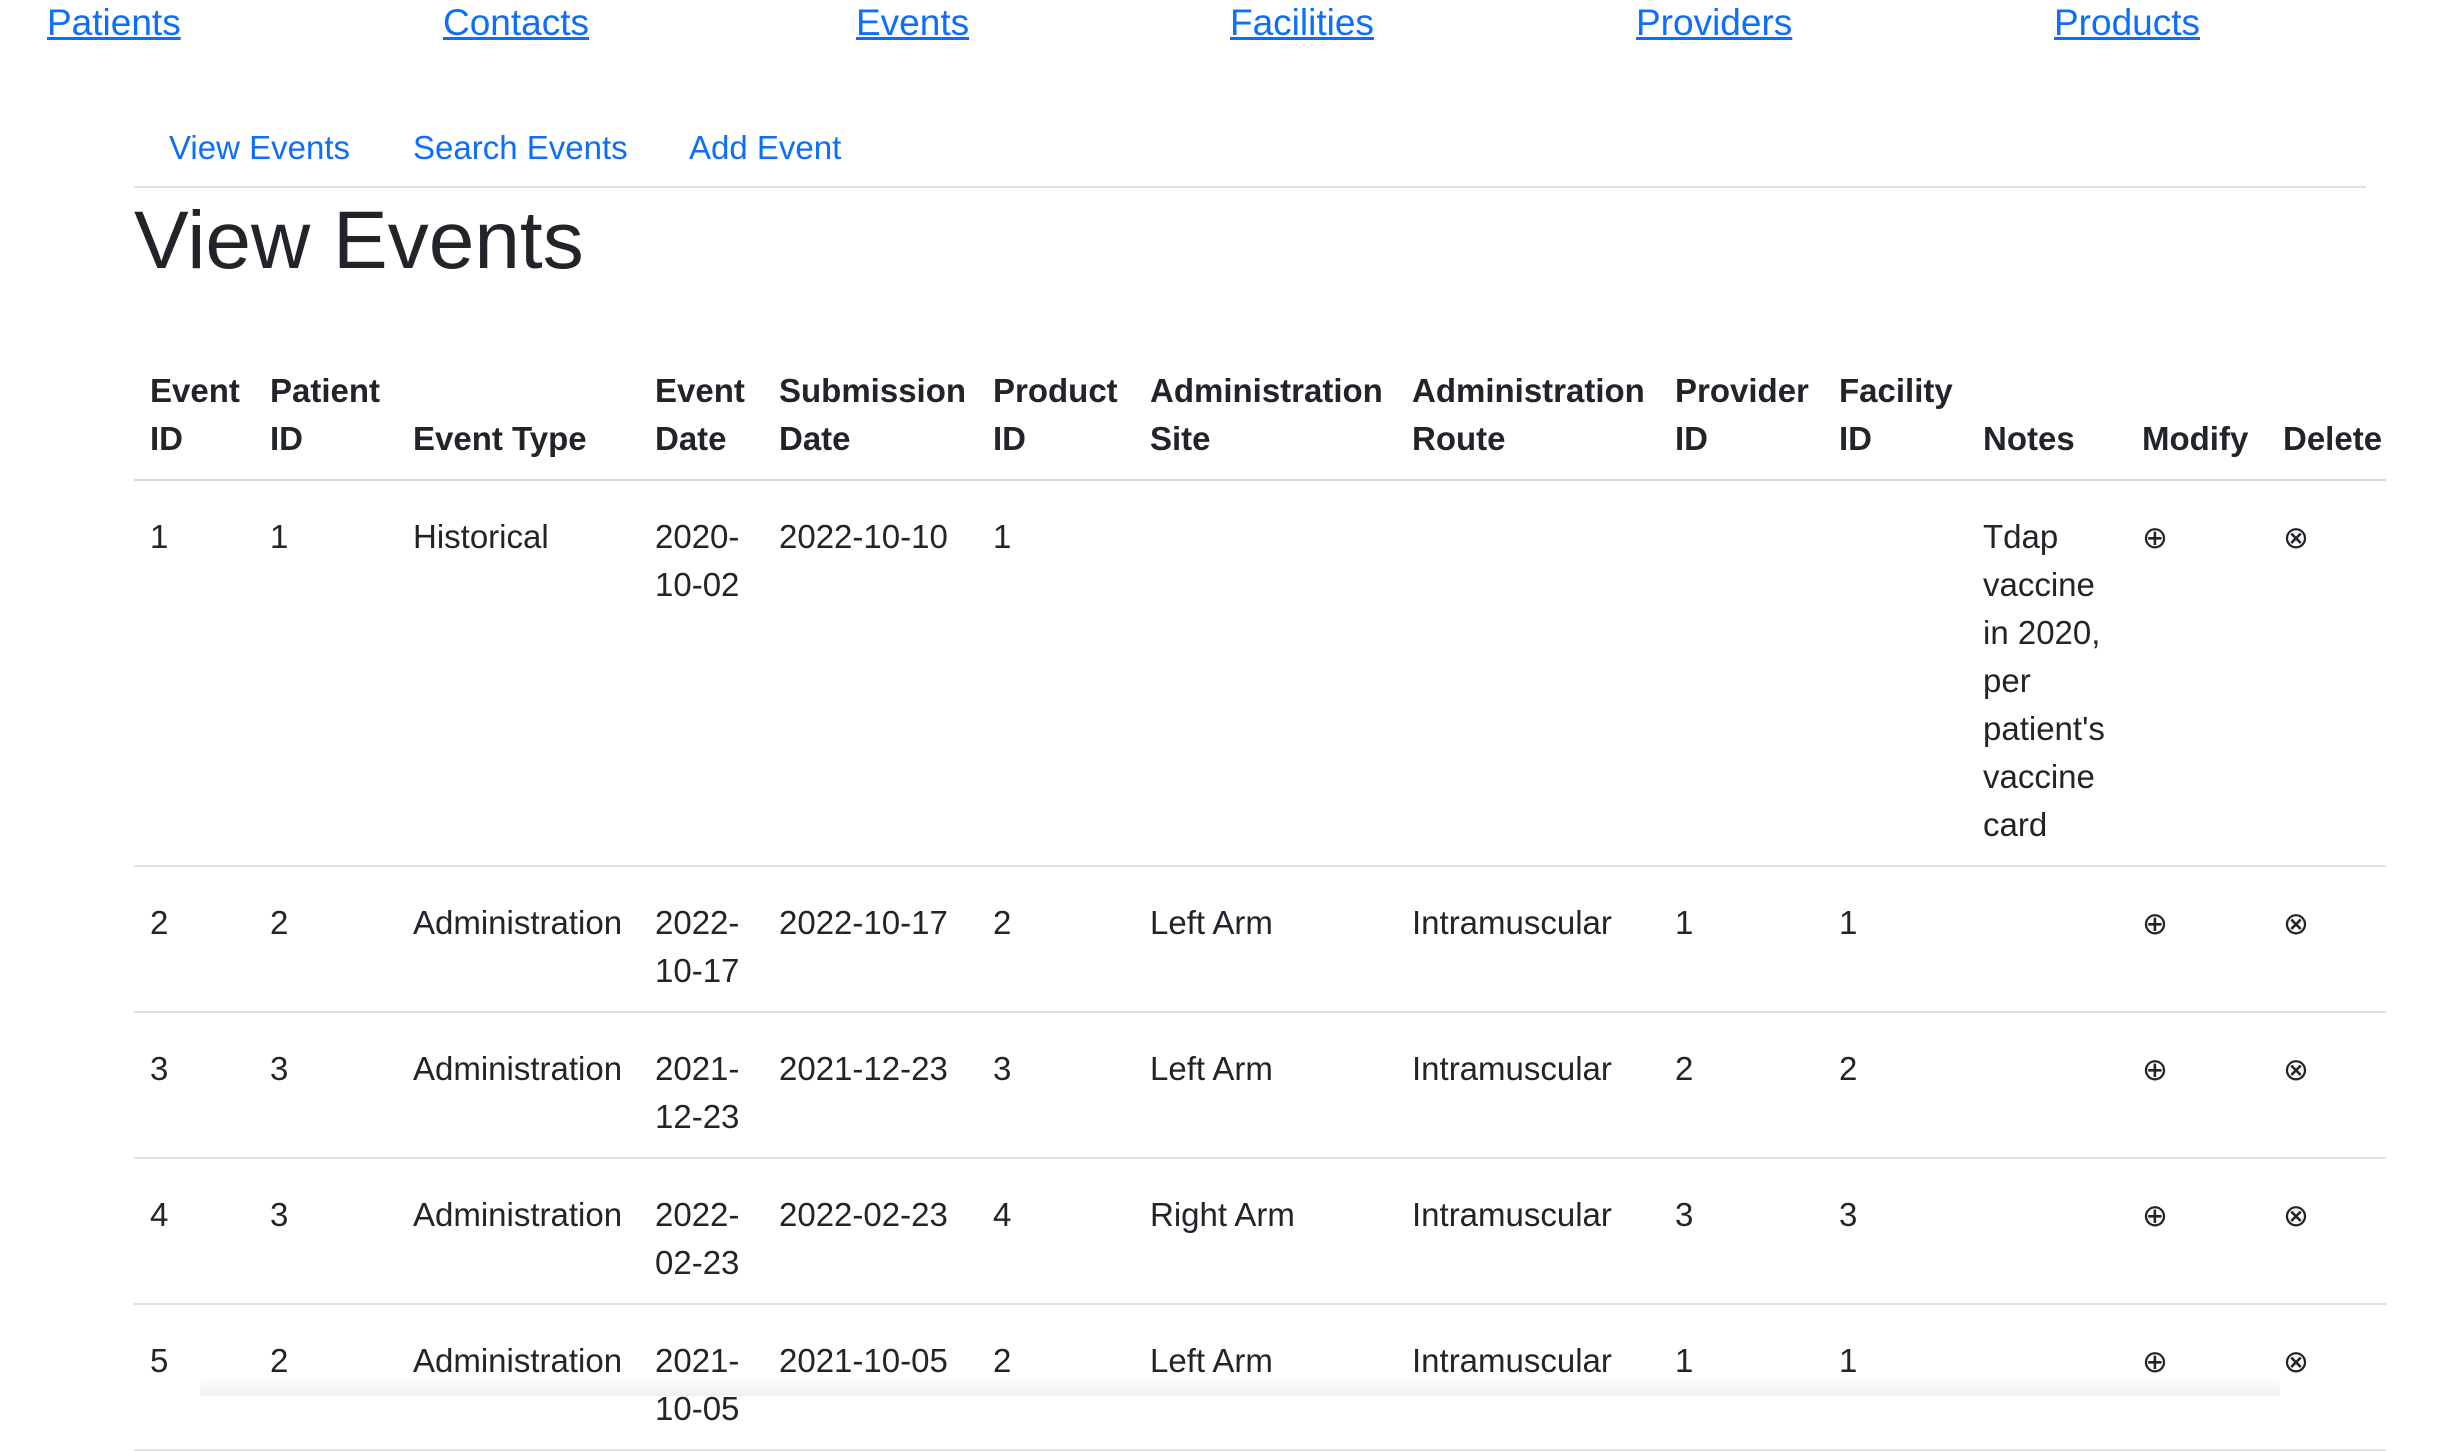 Image resolution: width=2464 pixels, height=1451 pixels. What do you see at coordinates (701, 1231) in the screenshot?
I see `cell-event-date: 2022-02-23` at bounding box center [701, 1231].